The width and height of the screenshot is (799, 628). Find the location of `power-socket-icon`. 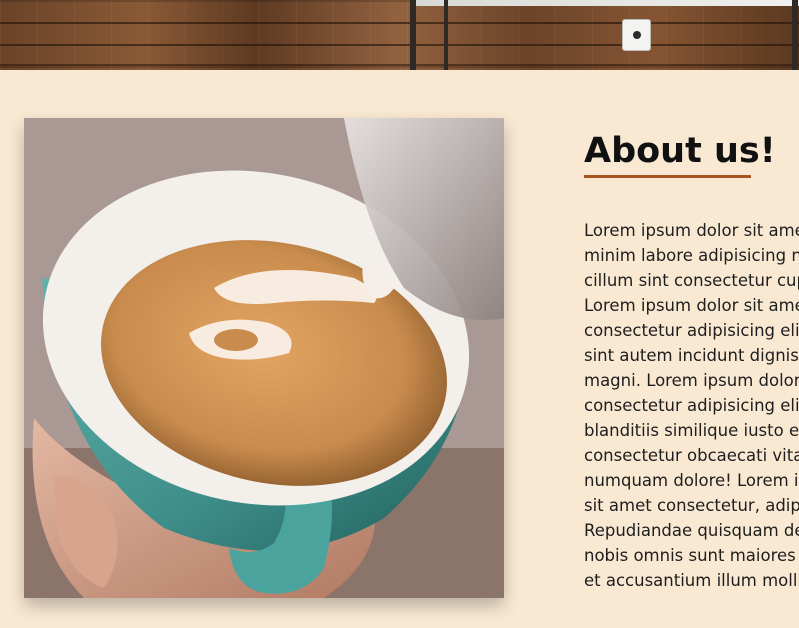

power-socket-icon is located at coordinates (636, 35).